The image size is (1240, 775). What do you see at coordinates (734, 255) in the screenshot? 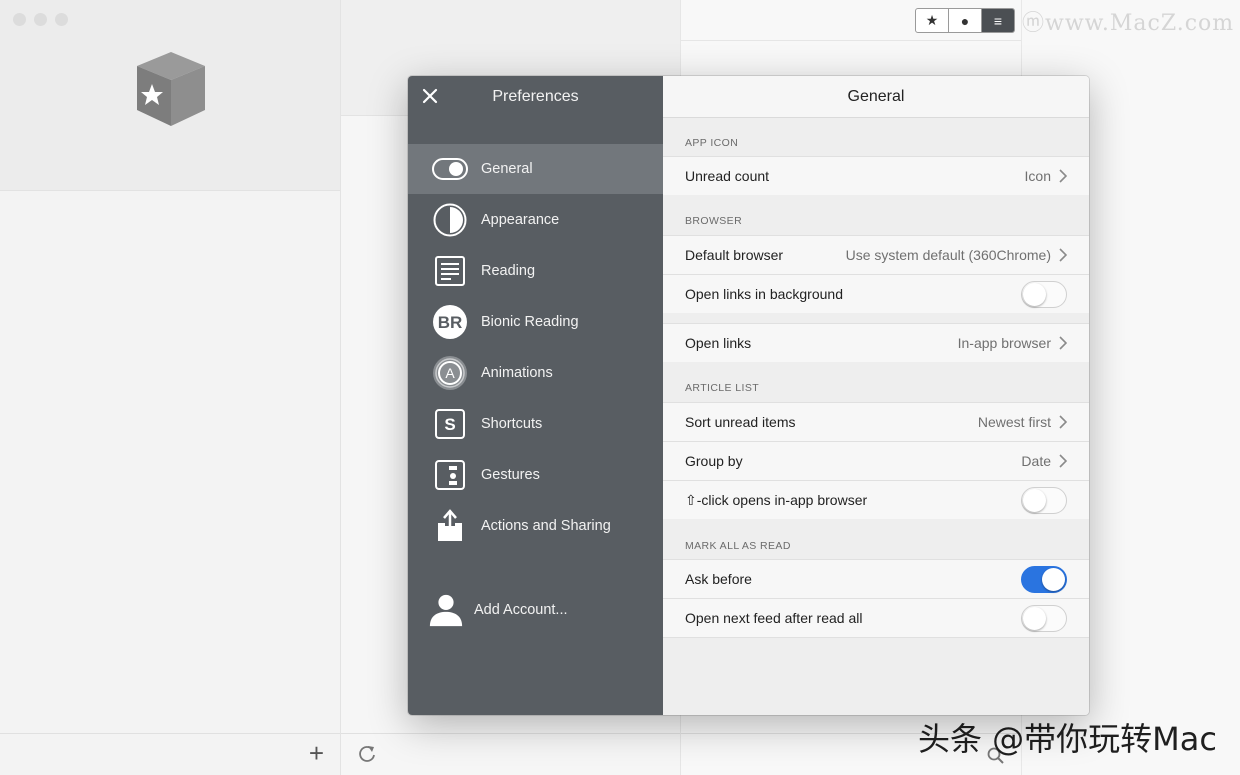
I see `row-label: Default browser` at bounding box center [734, 255].